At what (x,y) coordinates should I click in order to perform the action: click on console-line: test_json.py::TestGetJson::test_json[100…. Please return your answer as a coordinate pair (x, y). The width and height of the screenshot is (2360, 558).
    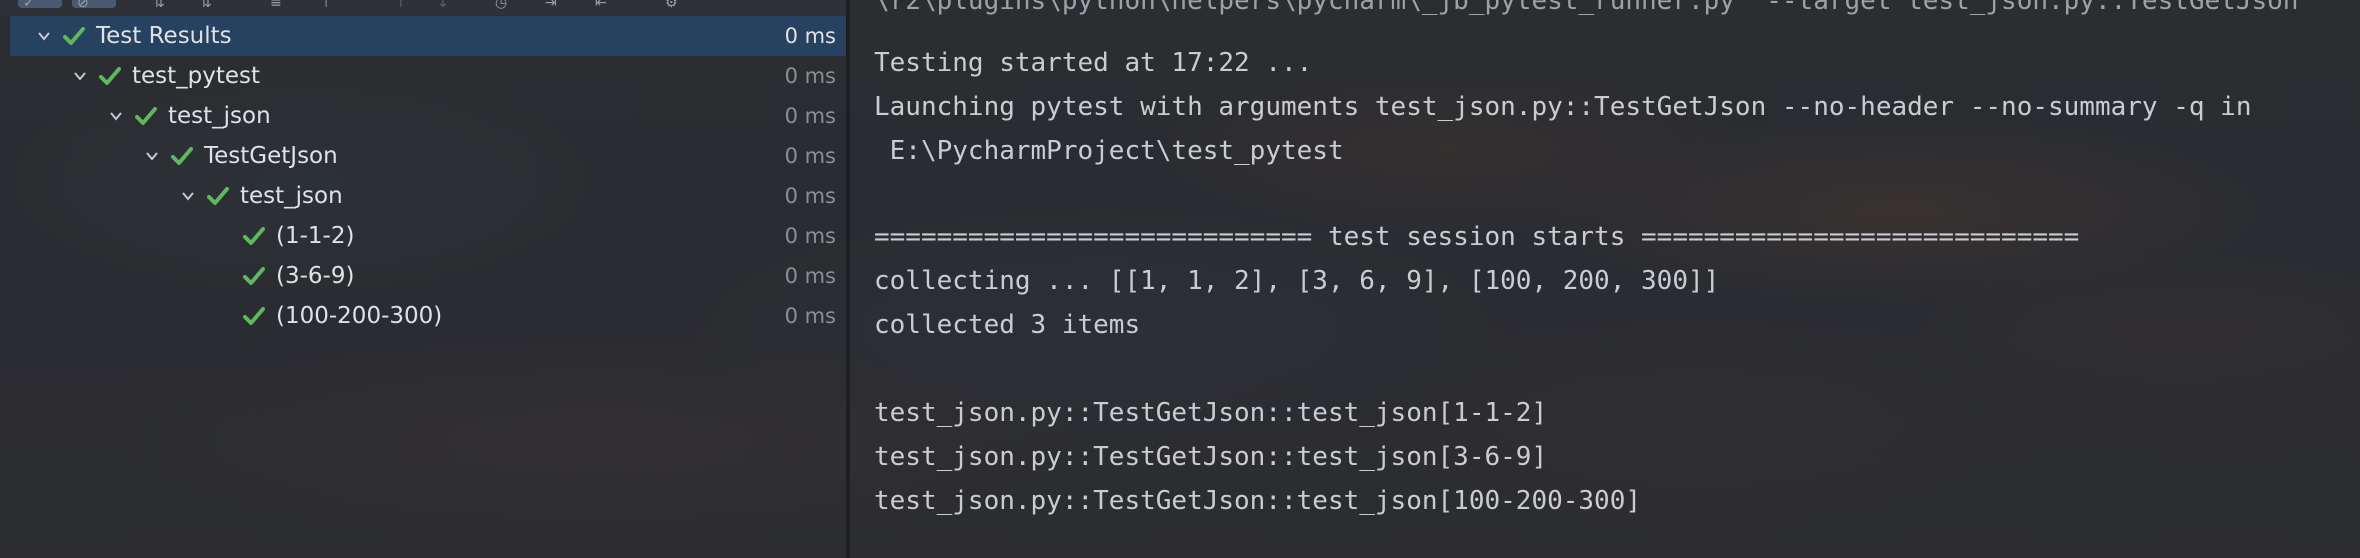
    Looking at the image, I should click on (1258, 501).